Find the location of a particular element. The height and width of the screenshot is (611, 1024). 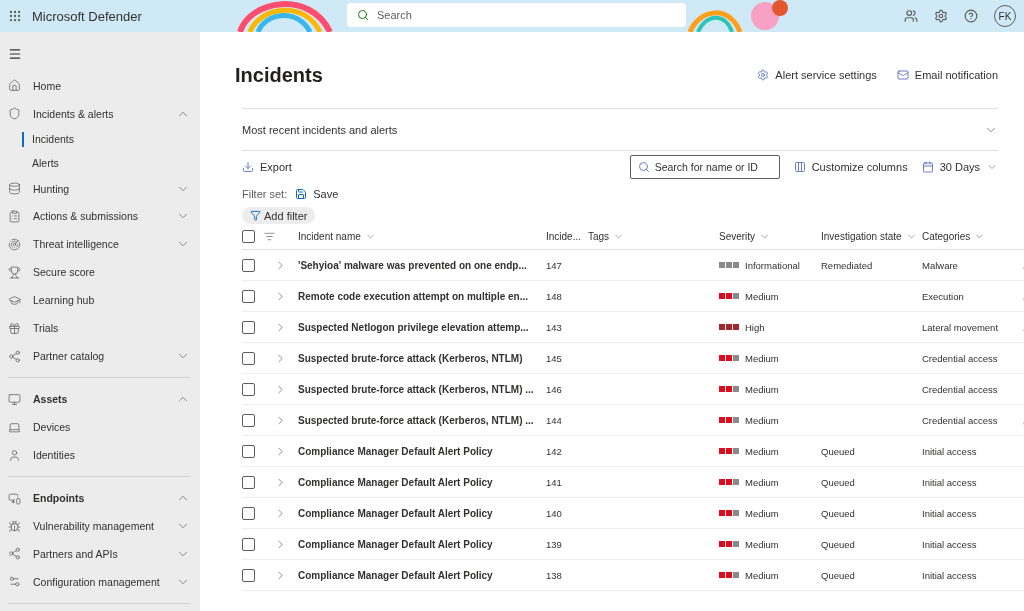

table-row: Suspected brute-force attack (Kerberos, NTLM) 145 Medium Credential access is located at coordinates (633, 358).